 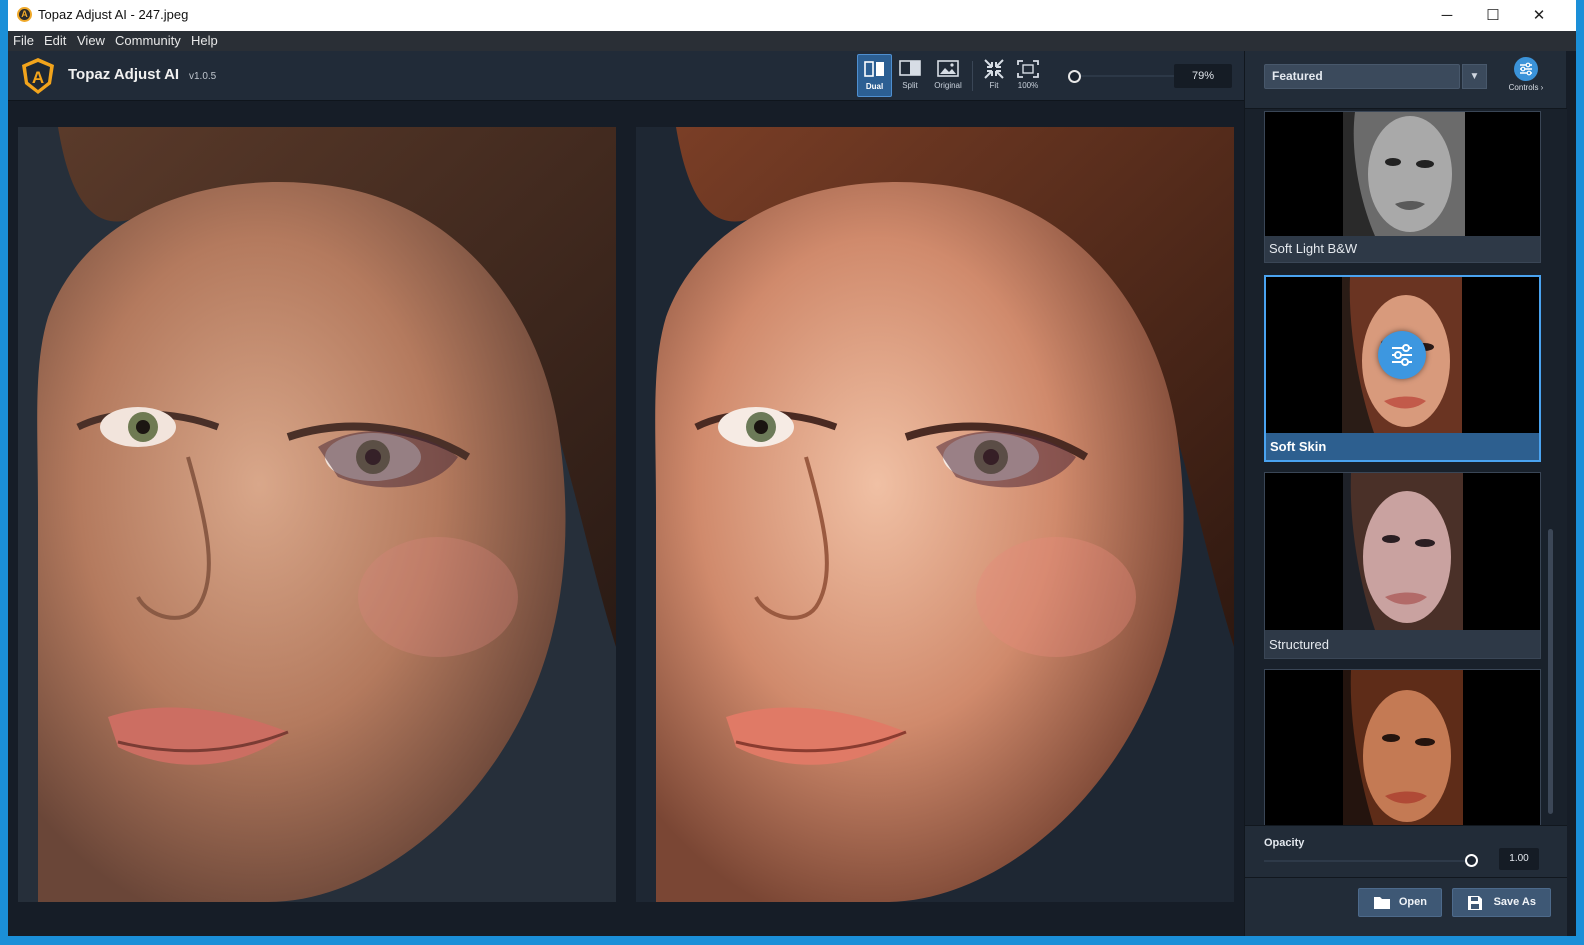 What do you see at coordinates (1362, 76) in the screenshot?
I see `preset-category-dropdown: Featured` at bounding box center [1362, 76].